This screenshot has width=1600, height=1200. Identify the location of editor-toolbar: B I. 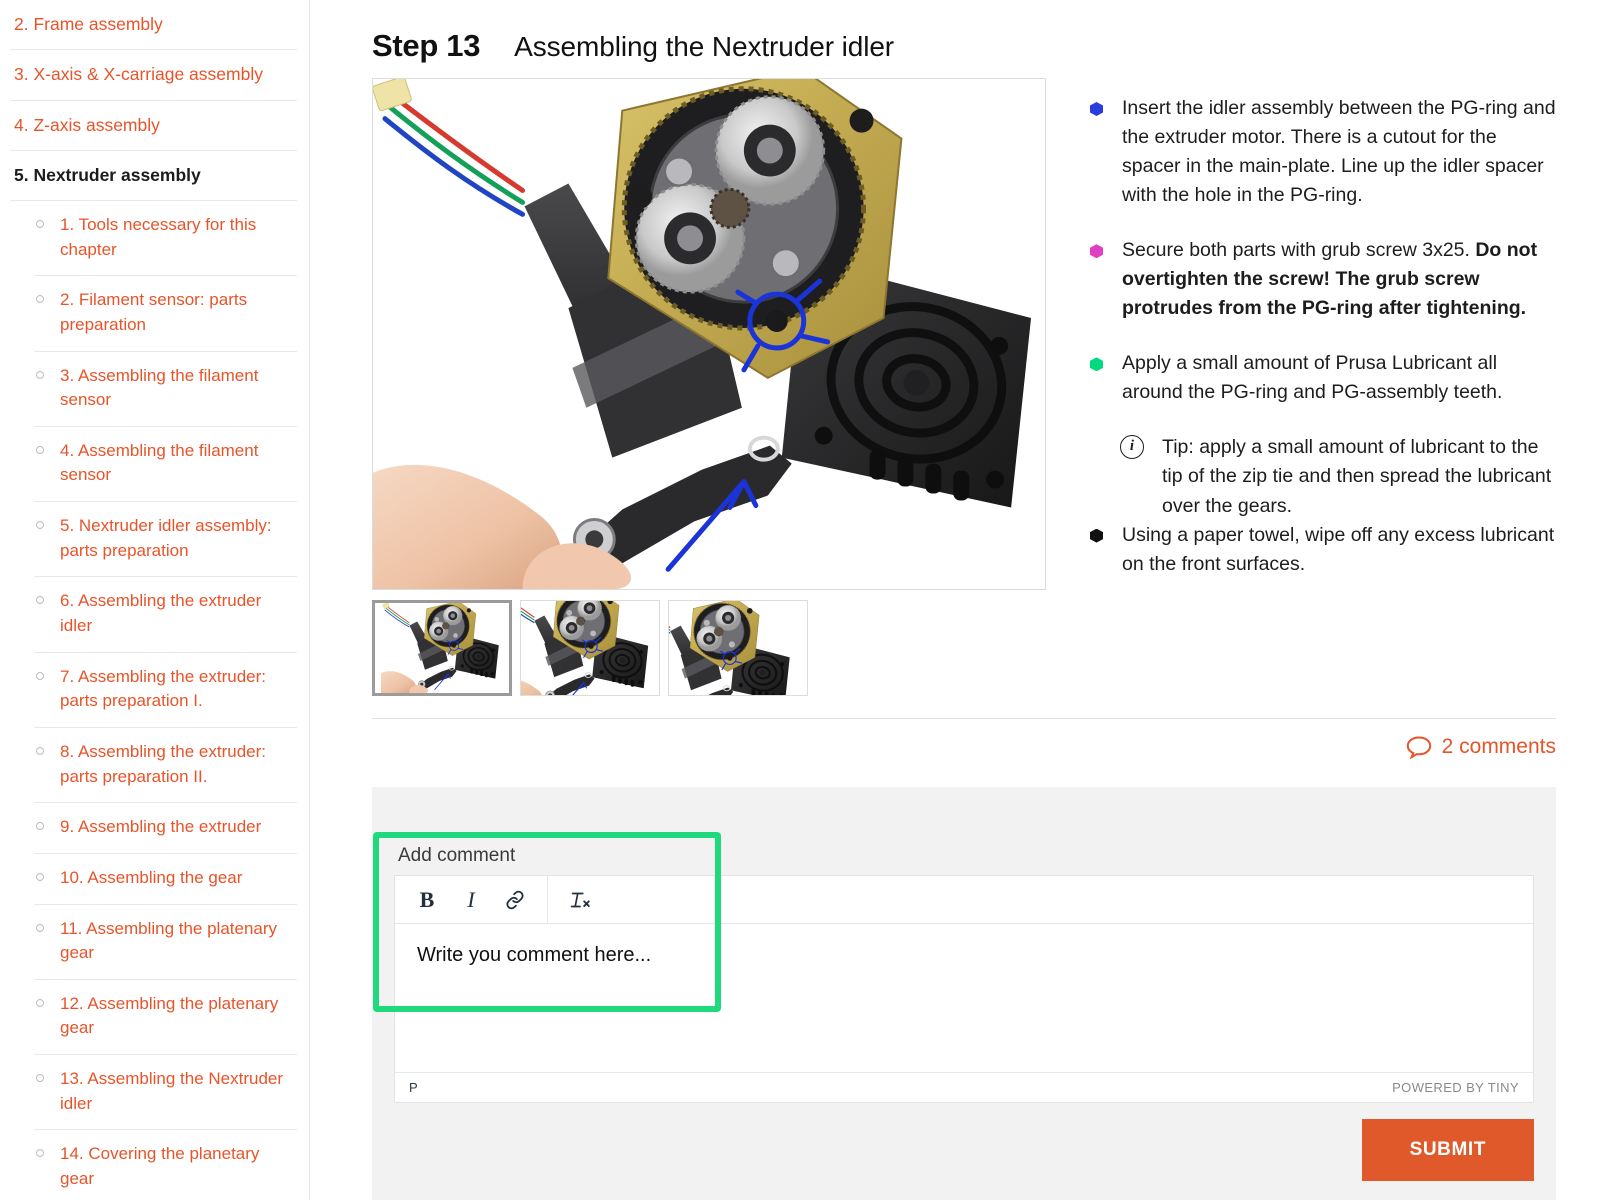
(964, 900).